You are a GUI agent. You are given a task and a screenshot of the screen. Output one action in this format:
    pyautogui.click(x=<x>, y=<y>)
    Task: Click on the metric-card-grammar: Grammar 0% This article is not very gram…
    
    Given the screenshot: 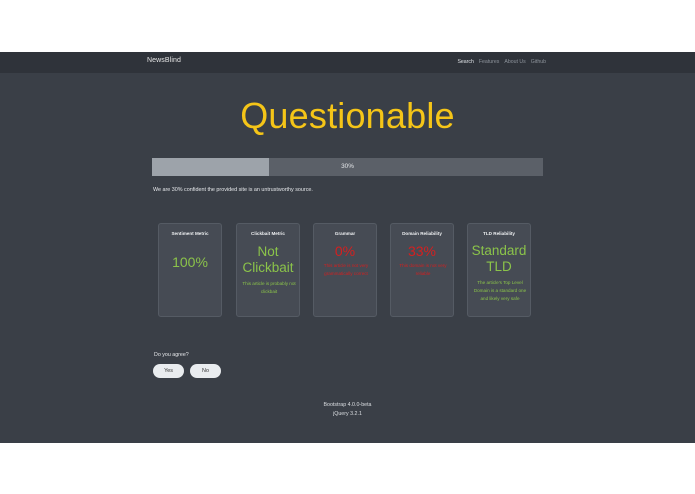 What is the action you would take?
    pyautogui.click(x=345, y=270)
    